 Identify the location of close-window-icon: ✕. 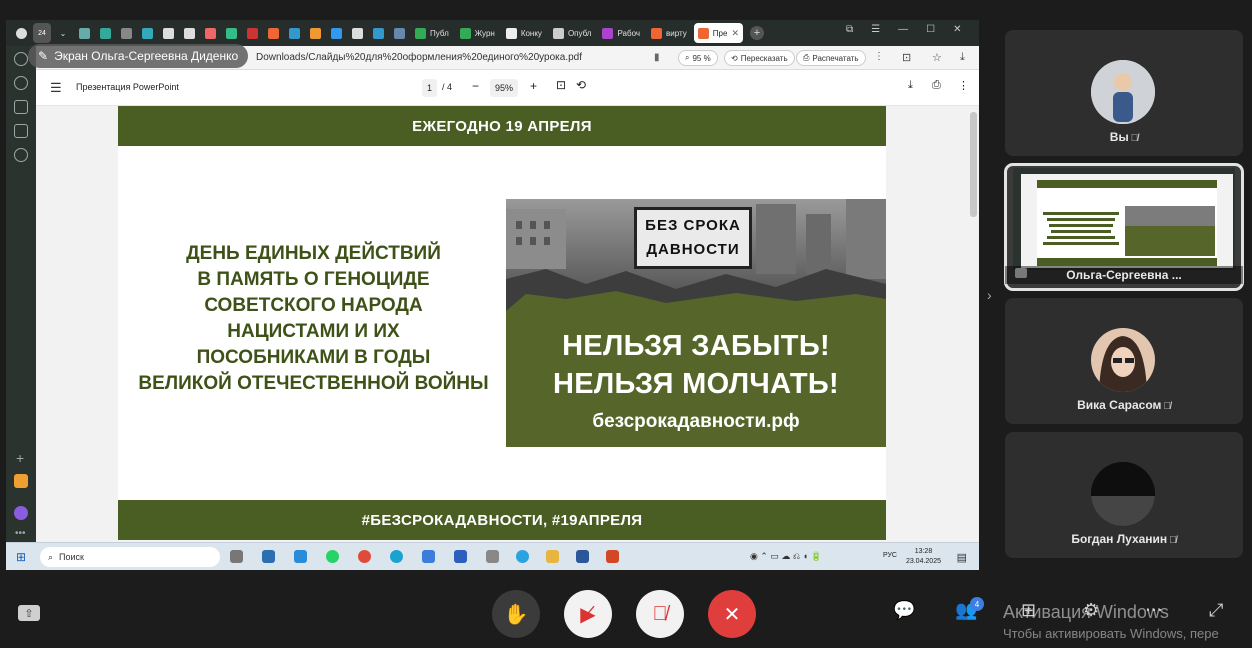
(957, 29).